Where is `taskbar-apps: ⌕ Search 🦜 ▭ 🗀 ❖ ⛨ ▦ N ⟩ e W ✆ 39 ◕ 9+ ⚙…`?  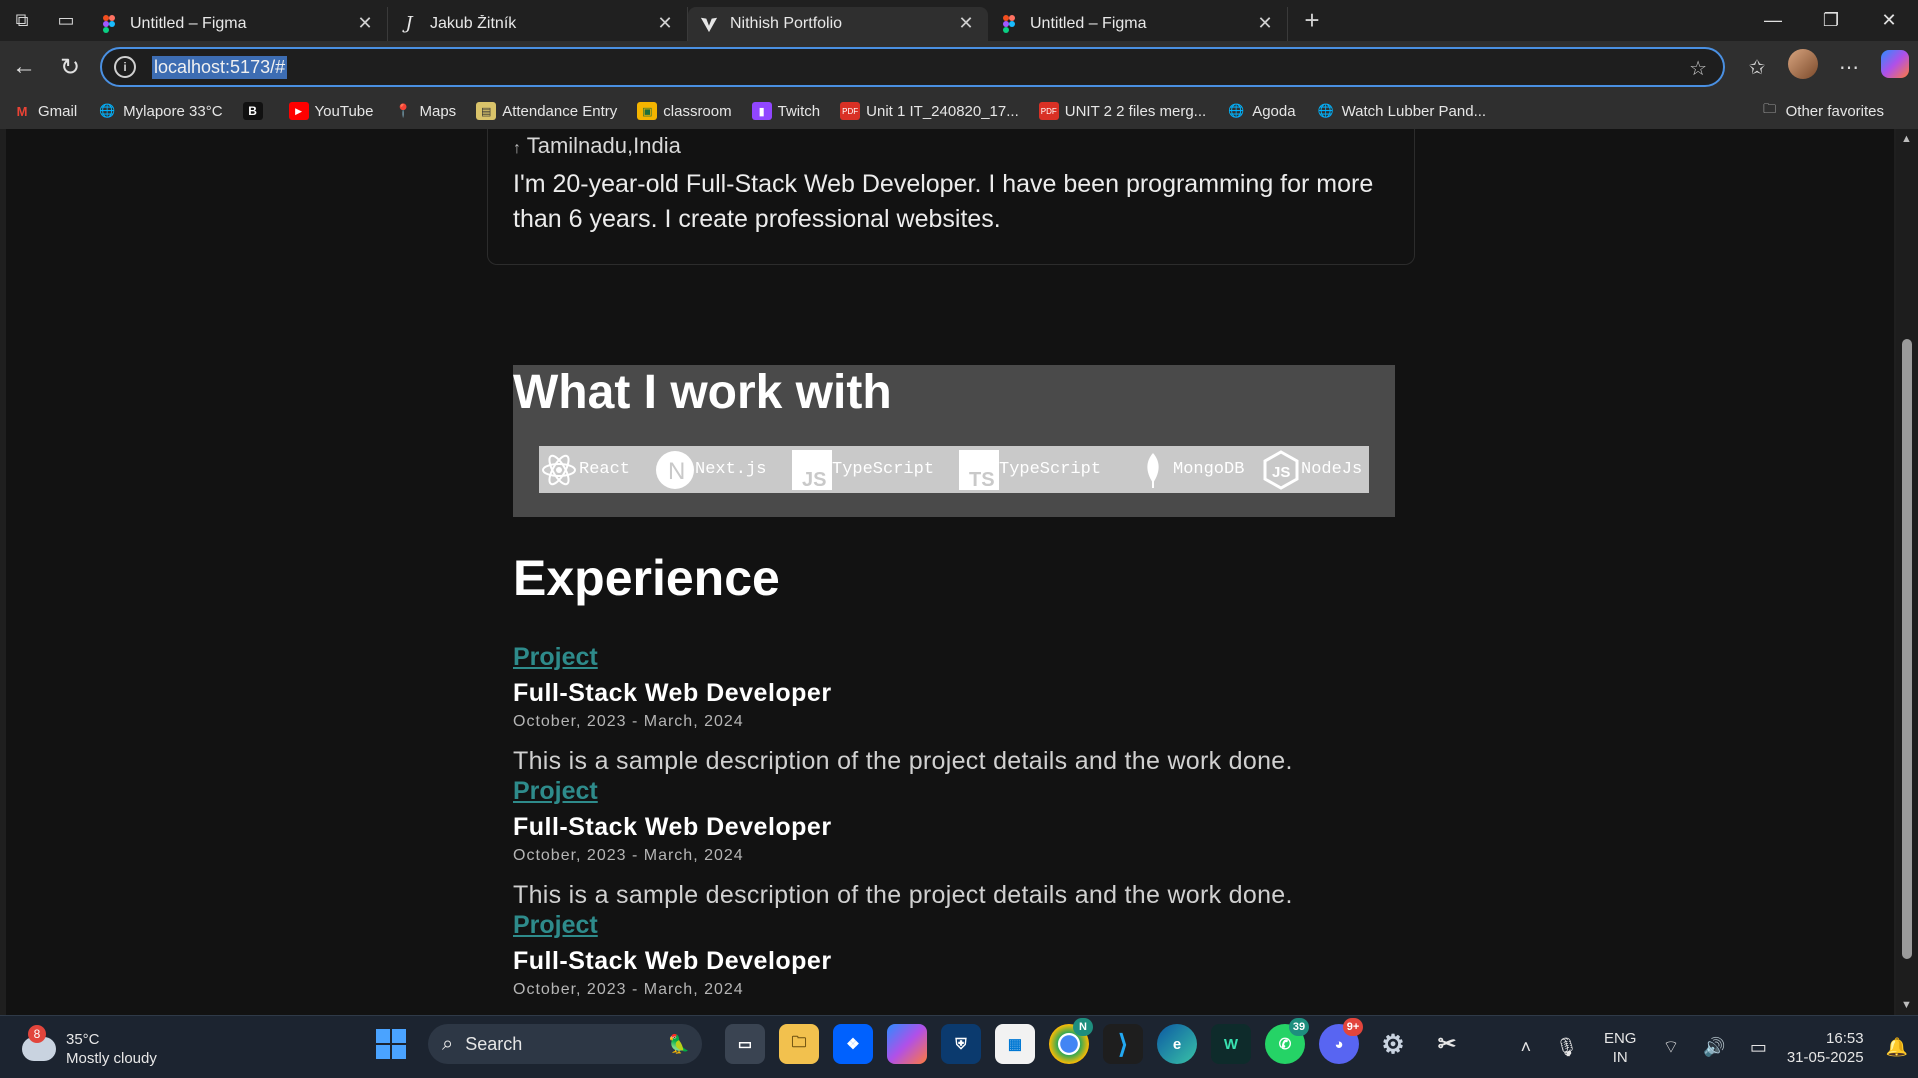 taskbar-apps: ⌕ Search 🦜 ▭ 🗀 ❖ ⛨ ▦ N ⟩ e W ✆ 39 ◕ 9+ ⚙… is located at coordinates (925, 1041).